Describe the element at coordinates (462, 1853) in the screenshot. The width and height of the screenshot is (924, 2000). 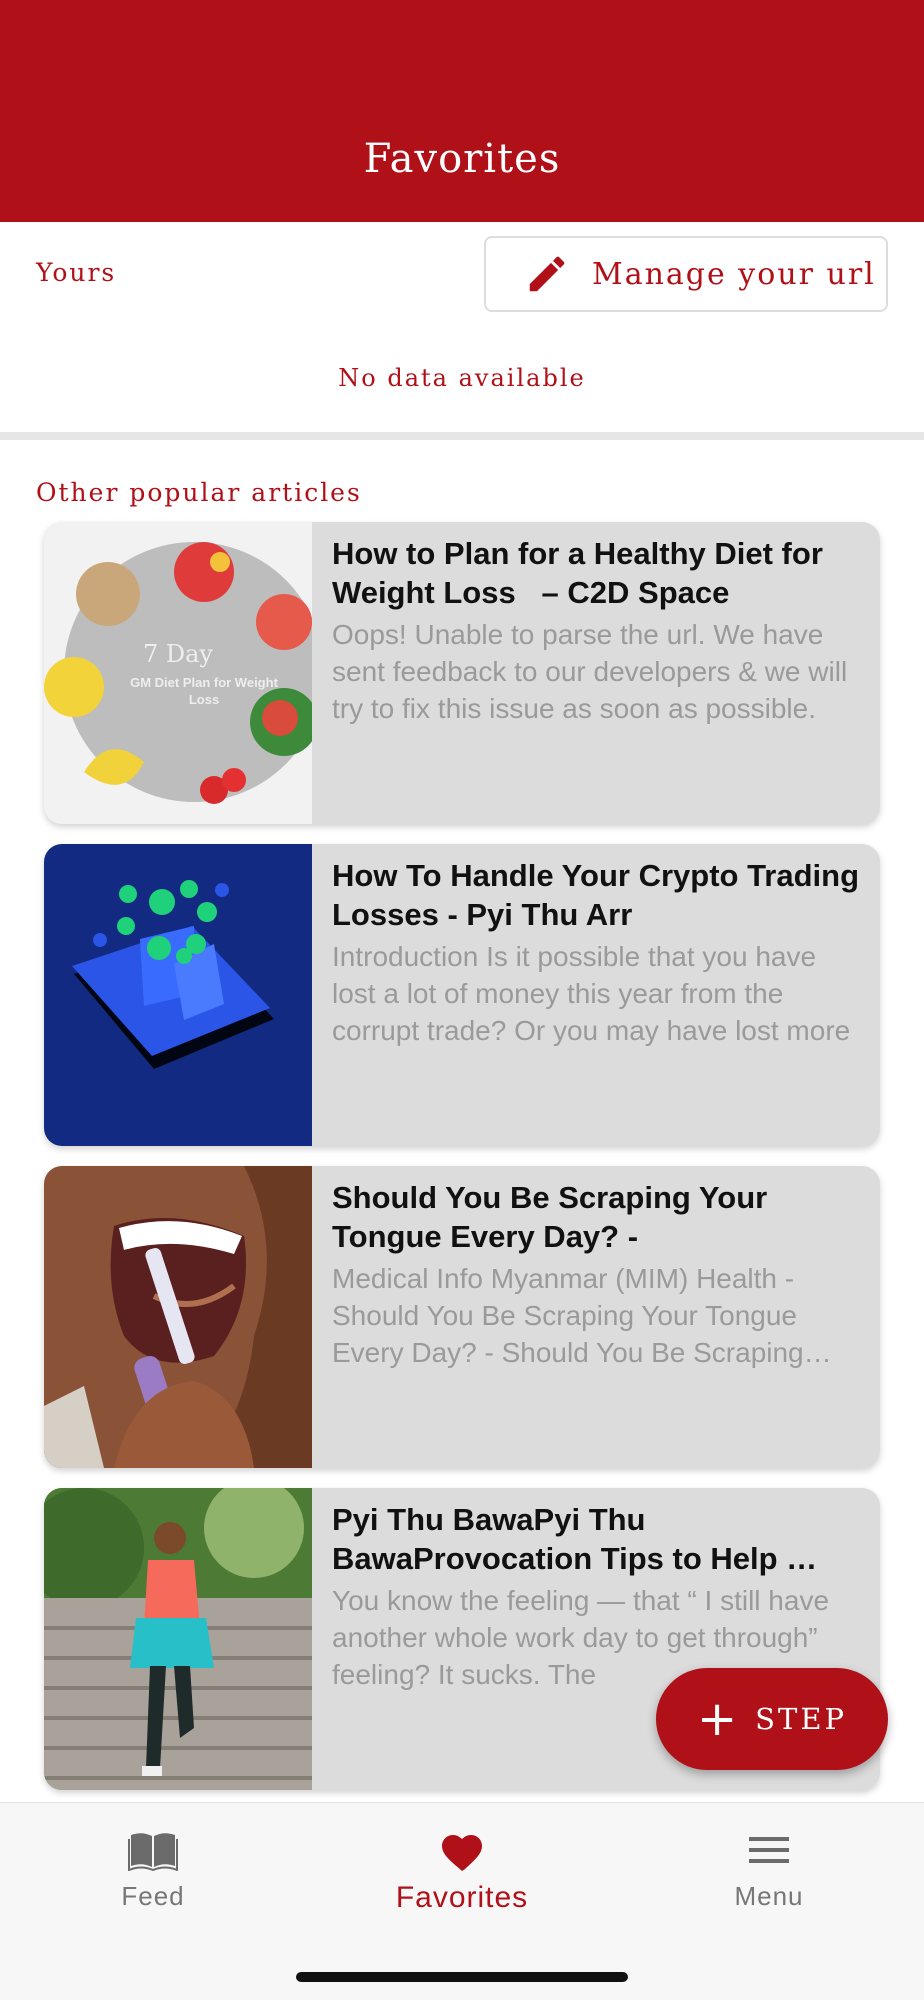
I see `heart-icon` at that location.